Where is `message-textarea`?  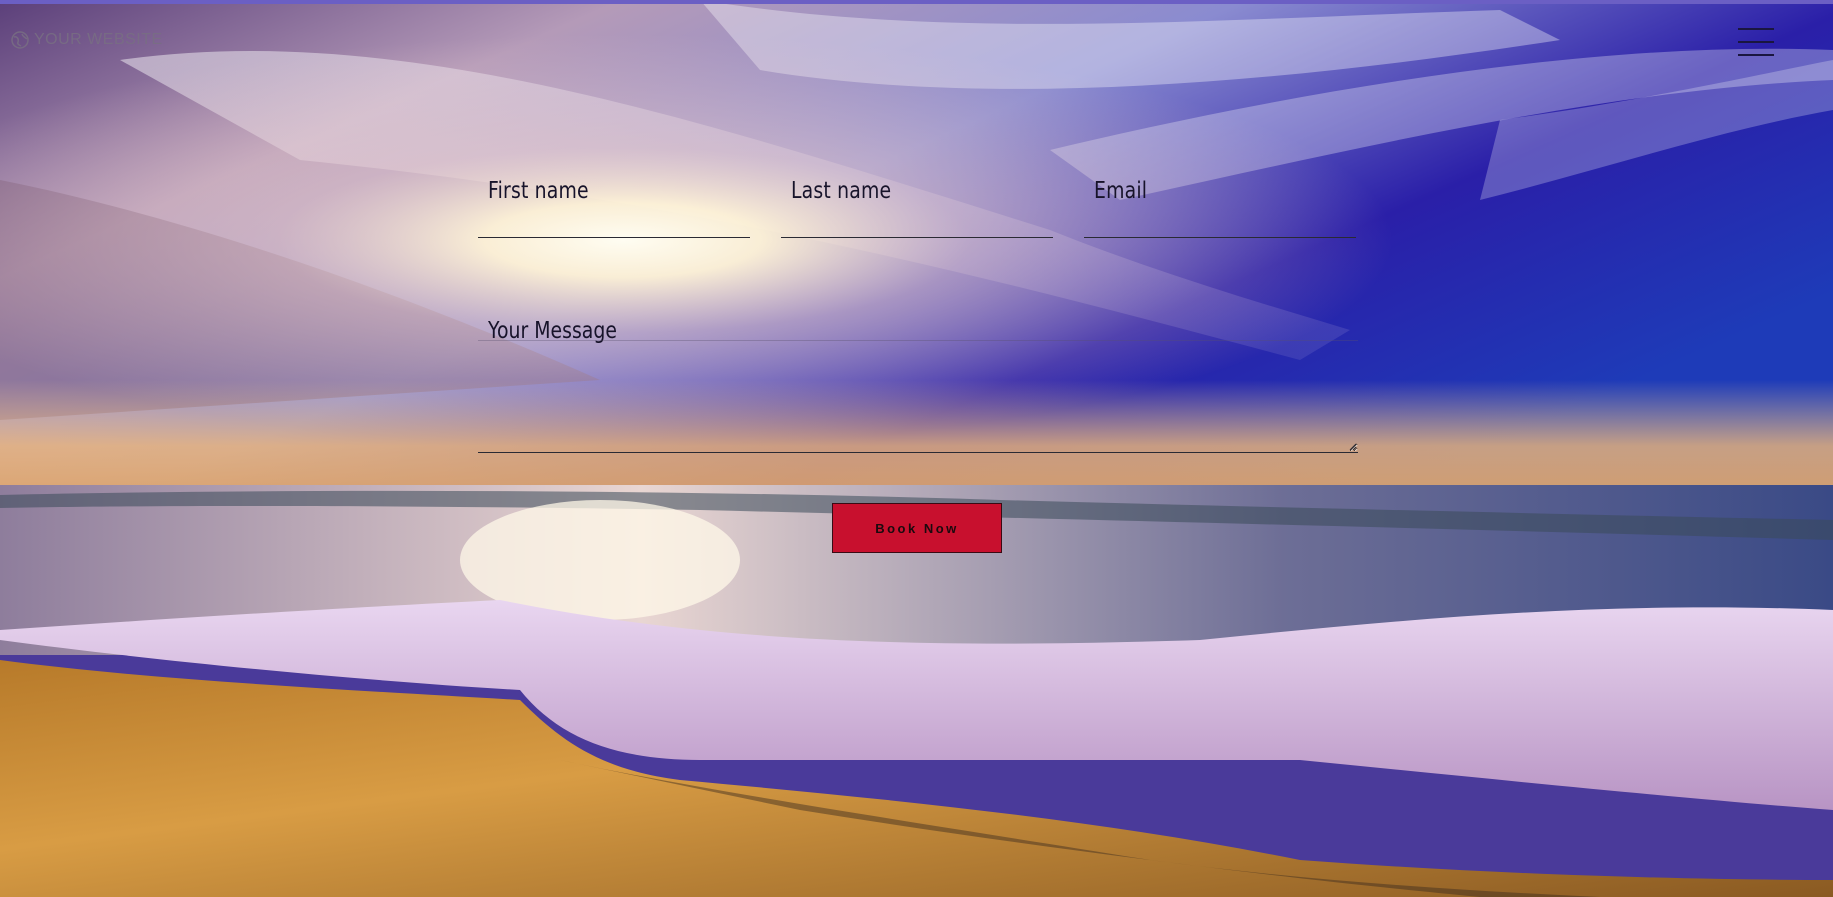
message-textarea is located at coordinates (918, 396).